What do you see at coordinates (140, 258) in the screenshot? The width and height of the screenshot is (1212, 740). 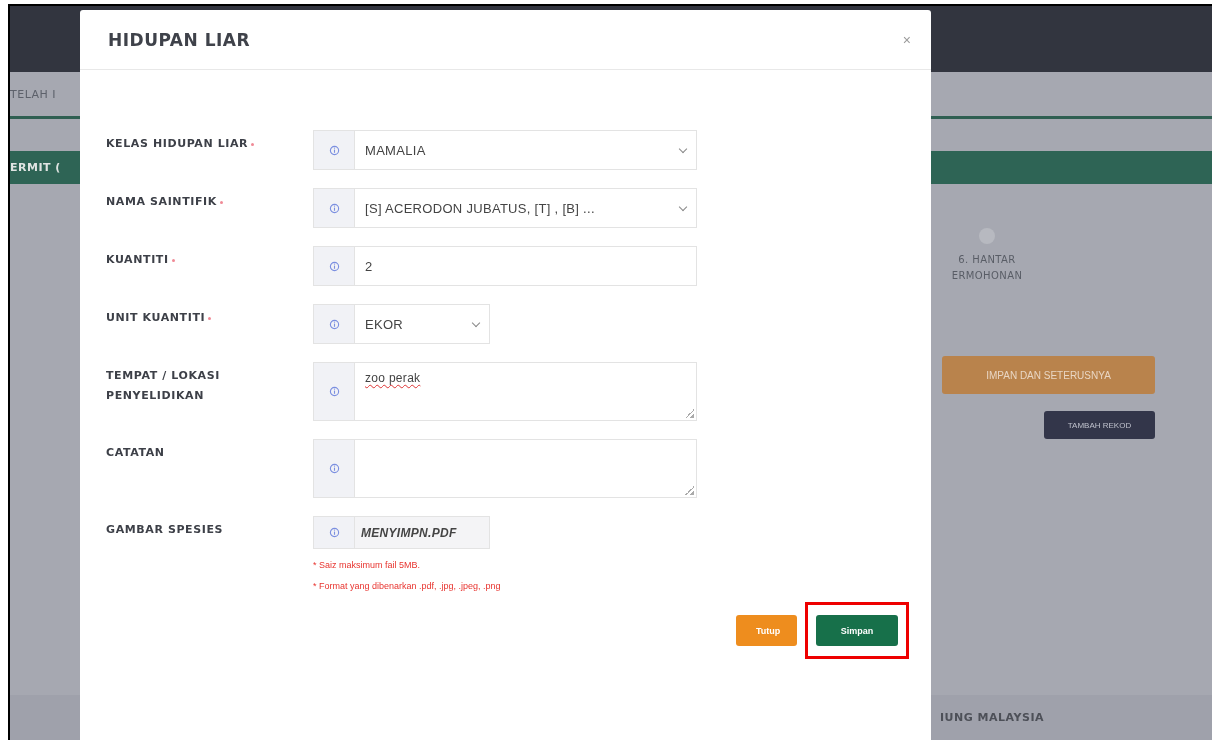 I see `field-label: KUANTITI` at bounding box center [140, 258].